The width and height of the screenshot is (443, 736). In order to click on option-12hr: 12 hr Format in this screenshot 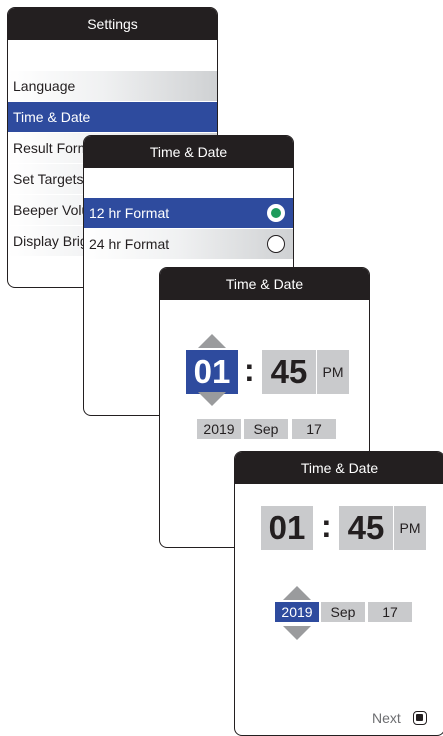, I will do `click(188, 213)`.